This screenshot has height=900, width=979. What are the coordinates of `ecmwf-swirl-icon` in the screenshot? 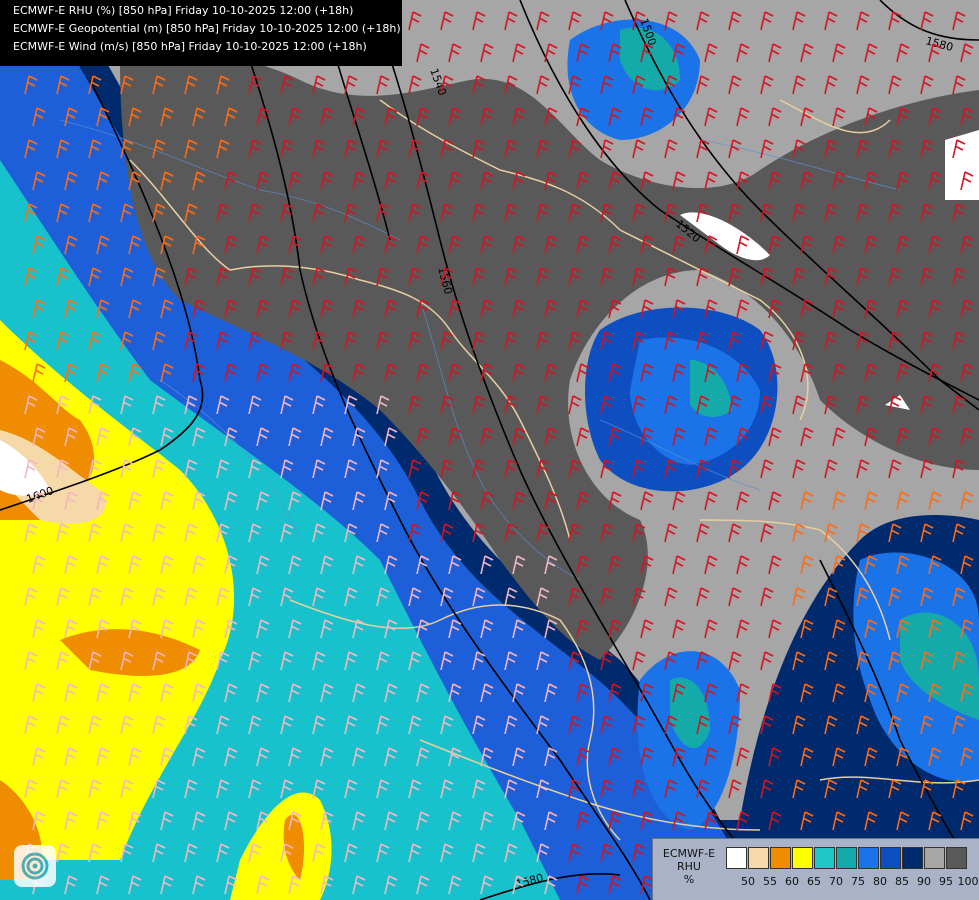 It's located at (35, 866).